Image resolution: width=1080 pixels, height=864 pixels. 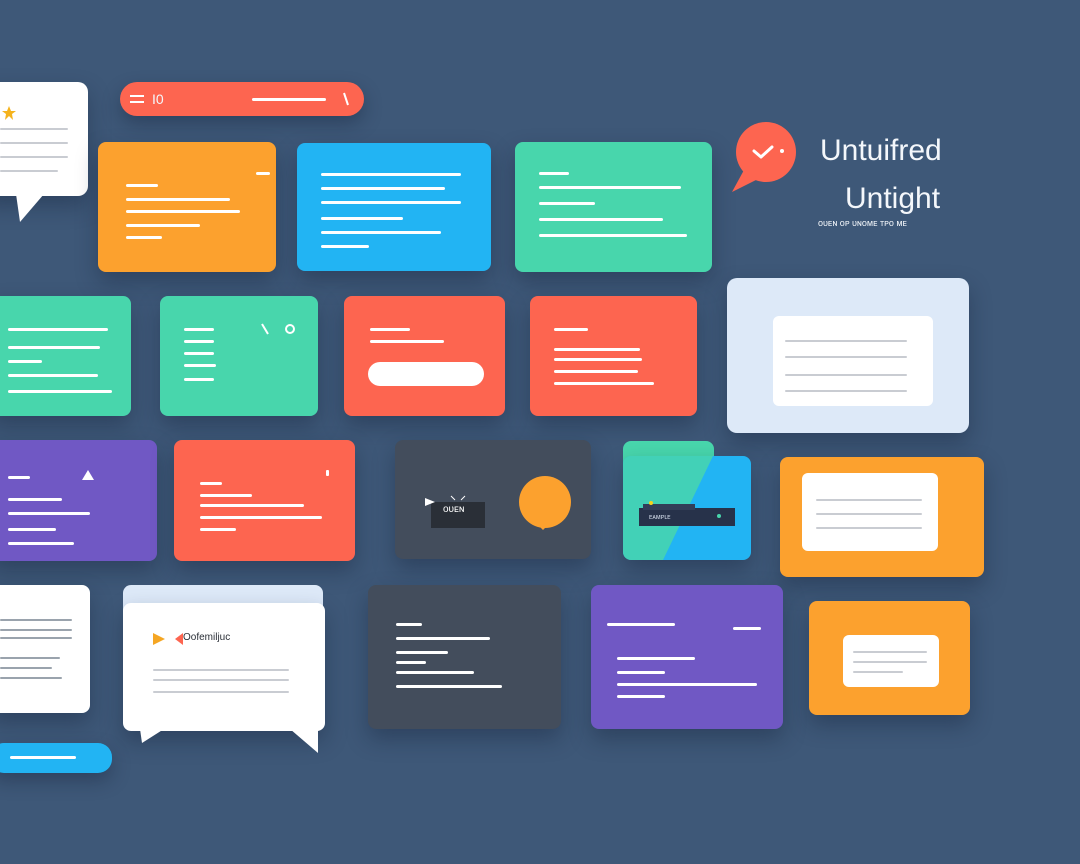 I want to click on edit-icon, so click(x=278, y=329).